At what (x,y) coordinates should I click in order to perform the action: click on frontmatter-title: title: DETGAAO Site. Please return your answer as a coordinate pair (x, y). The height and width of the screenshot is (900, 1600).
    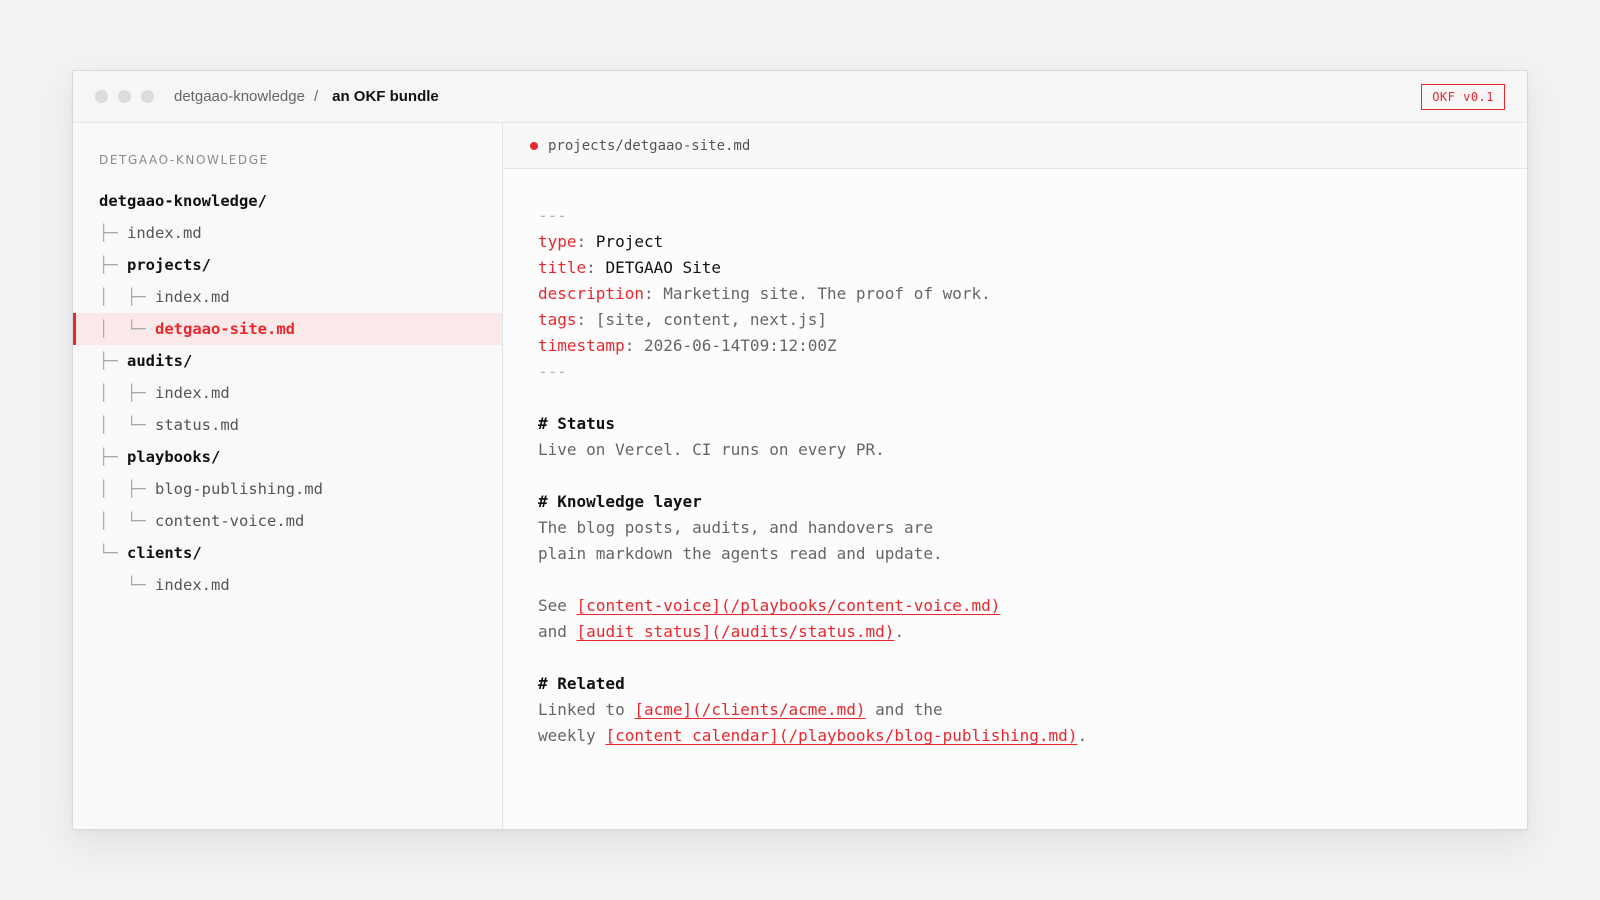
    Looking at the image, I should click on (630, 267).